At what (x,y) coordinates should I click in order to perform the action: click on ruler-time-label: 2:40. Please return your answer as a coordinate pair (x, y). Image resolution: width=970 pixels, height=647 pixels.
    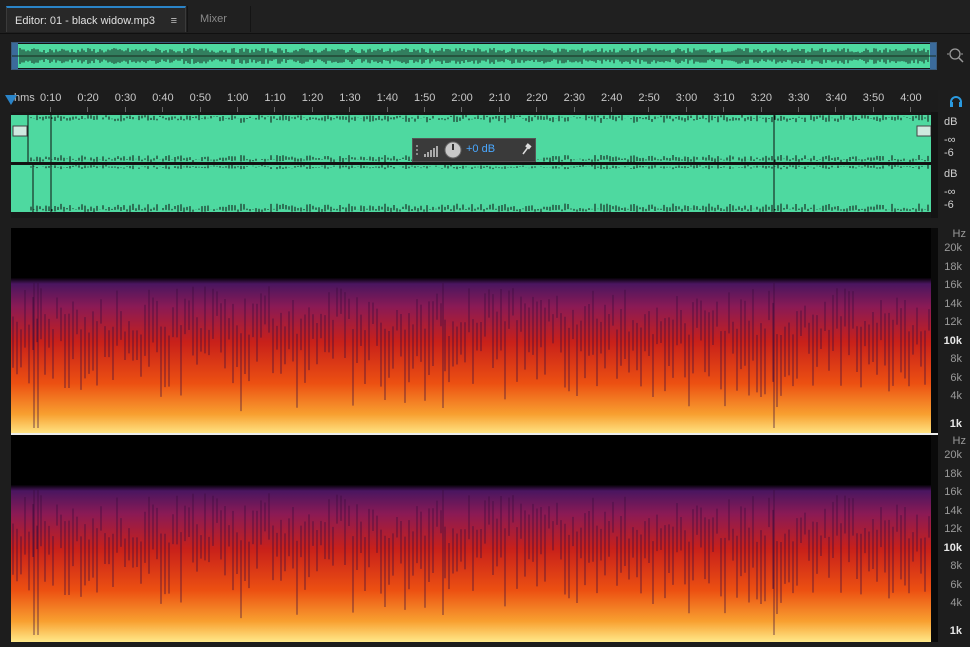
    Looking at the image, I should click on (612, 98).